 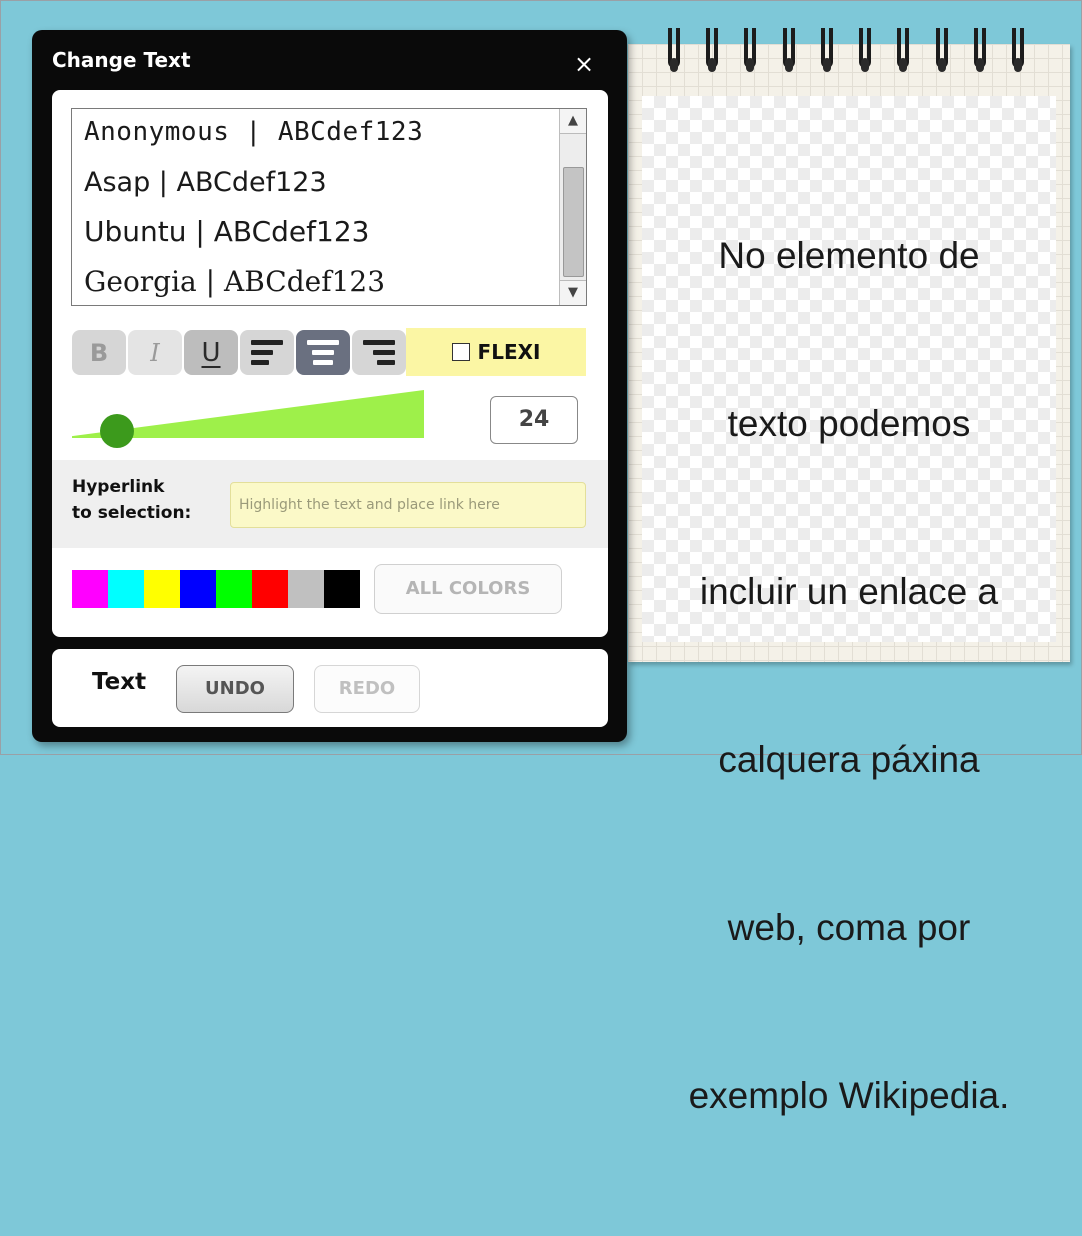 What do you see at coordinates (270, 589) in the screenshot?
I see `color-swatch-red` at bounding box center [270, 589].